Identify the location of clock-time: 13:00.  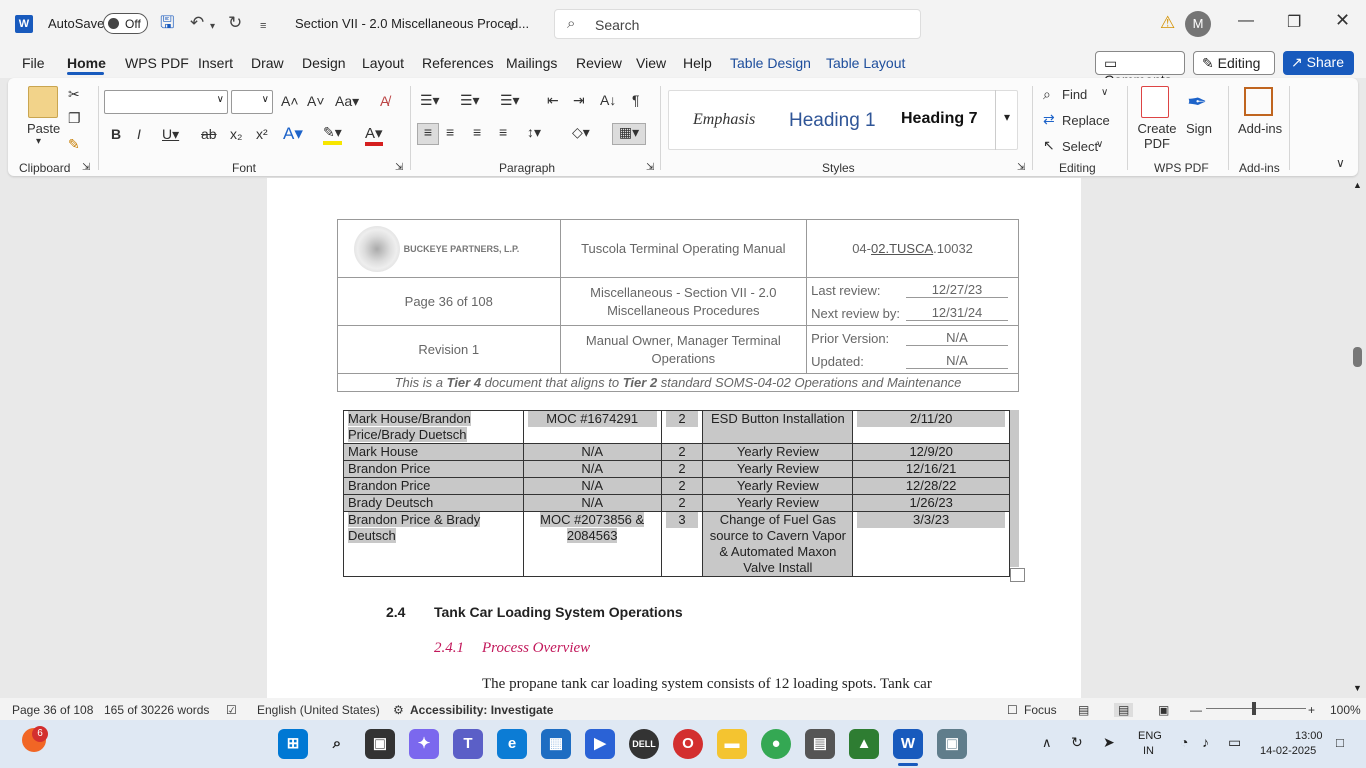
(1309, 736).